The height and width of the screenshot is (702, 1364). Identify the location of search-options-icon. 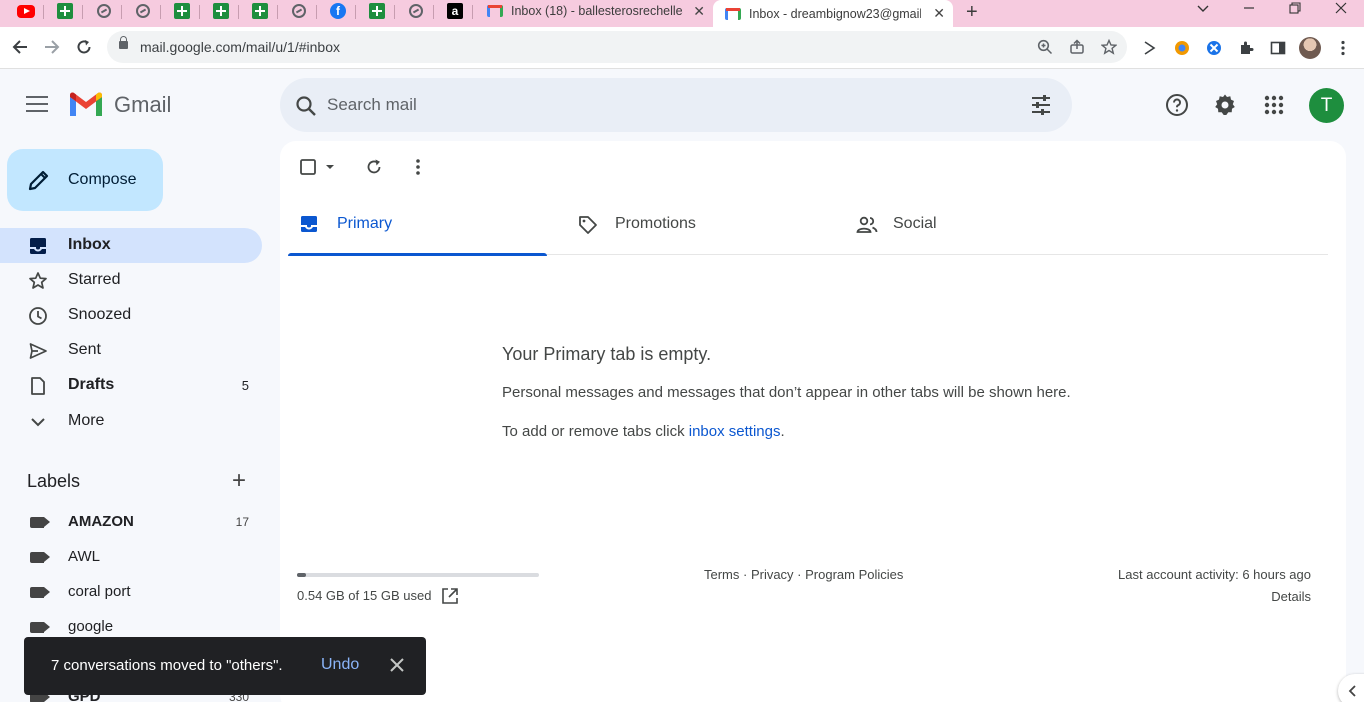
(1041, 105).